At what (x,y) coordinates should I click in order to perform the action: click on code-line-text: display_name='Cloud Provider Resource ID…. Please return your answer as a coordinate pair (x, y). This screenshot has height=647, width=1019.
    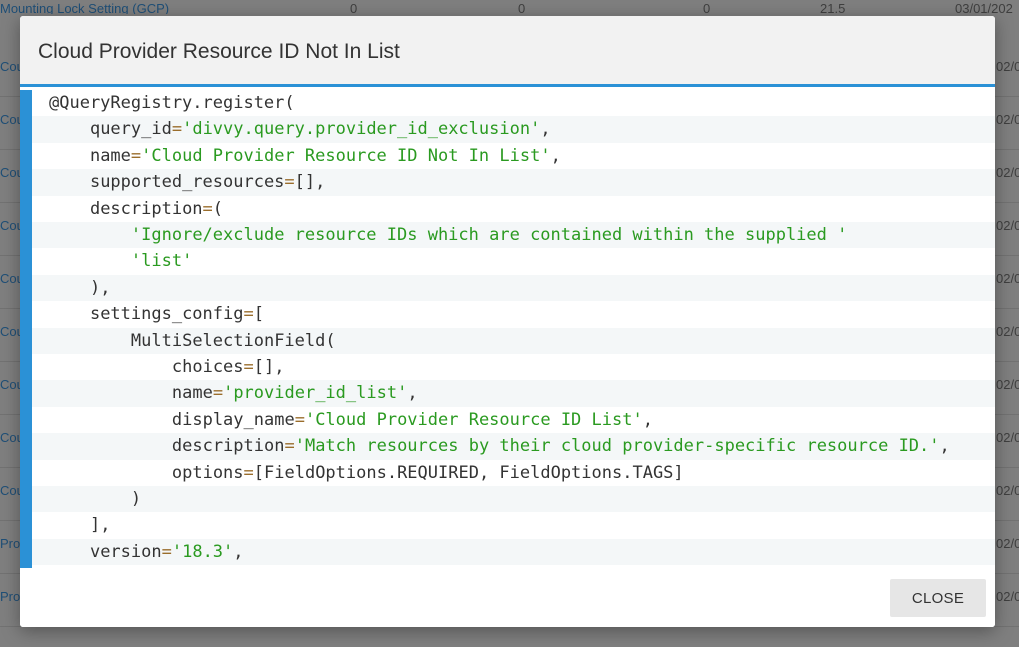
    Looking at the image, I should click on (412, 420).